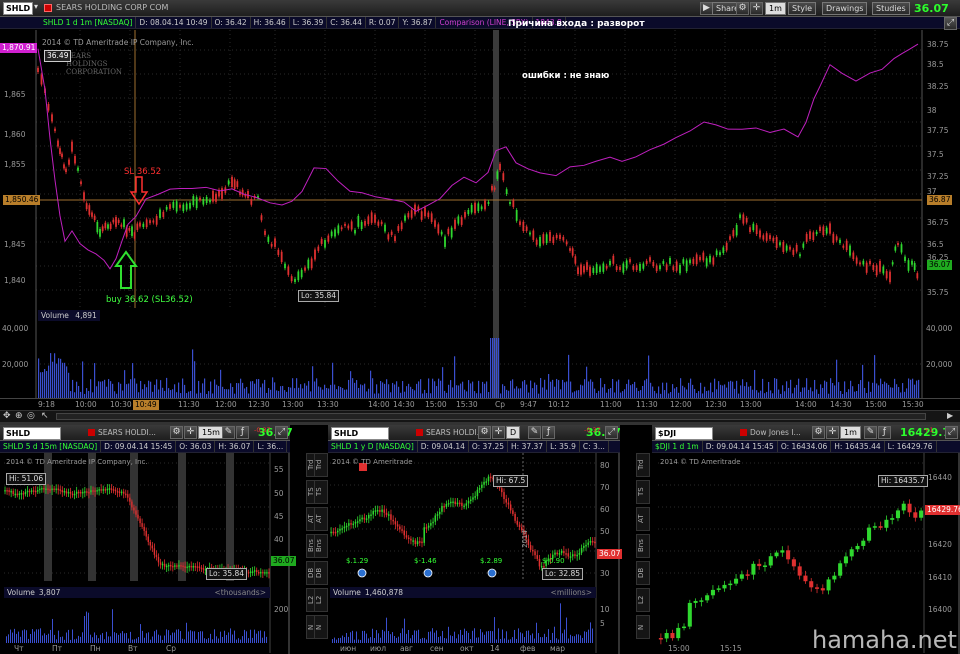 This screenshot has height=654, width=960. Describe the element at coordinates (321, 546) in the screenshot. I see `panel2-side-tab: Bns` at that location.